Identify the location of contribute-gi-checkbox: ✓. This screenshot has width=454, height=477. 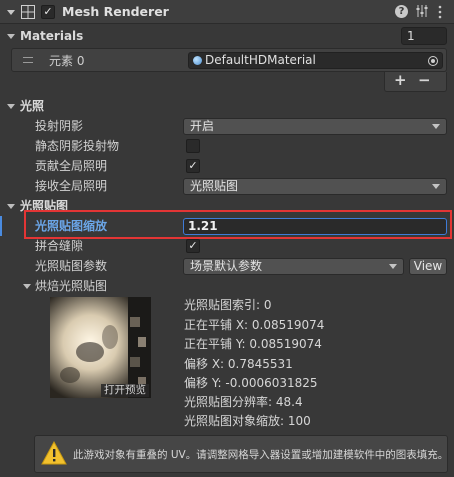
(193, 166).